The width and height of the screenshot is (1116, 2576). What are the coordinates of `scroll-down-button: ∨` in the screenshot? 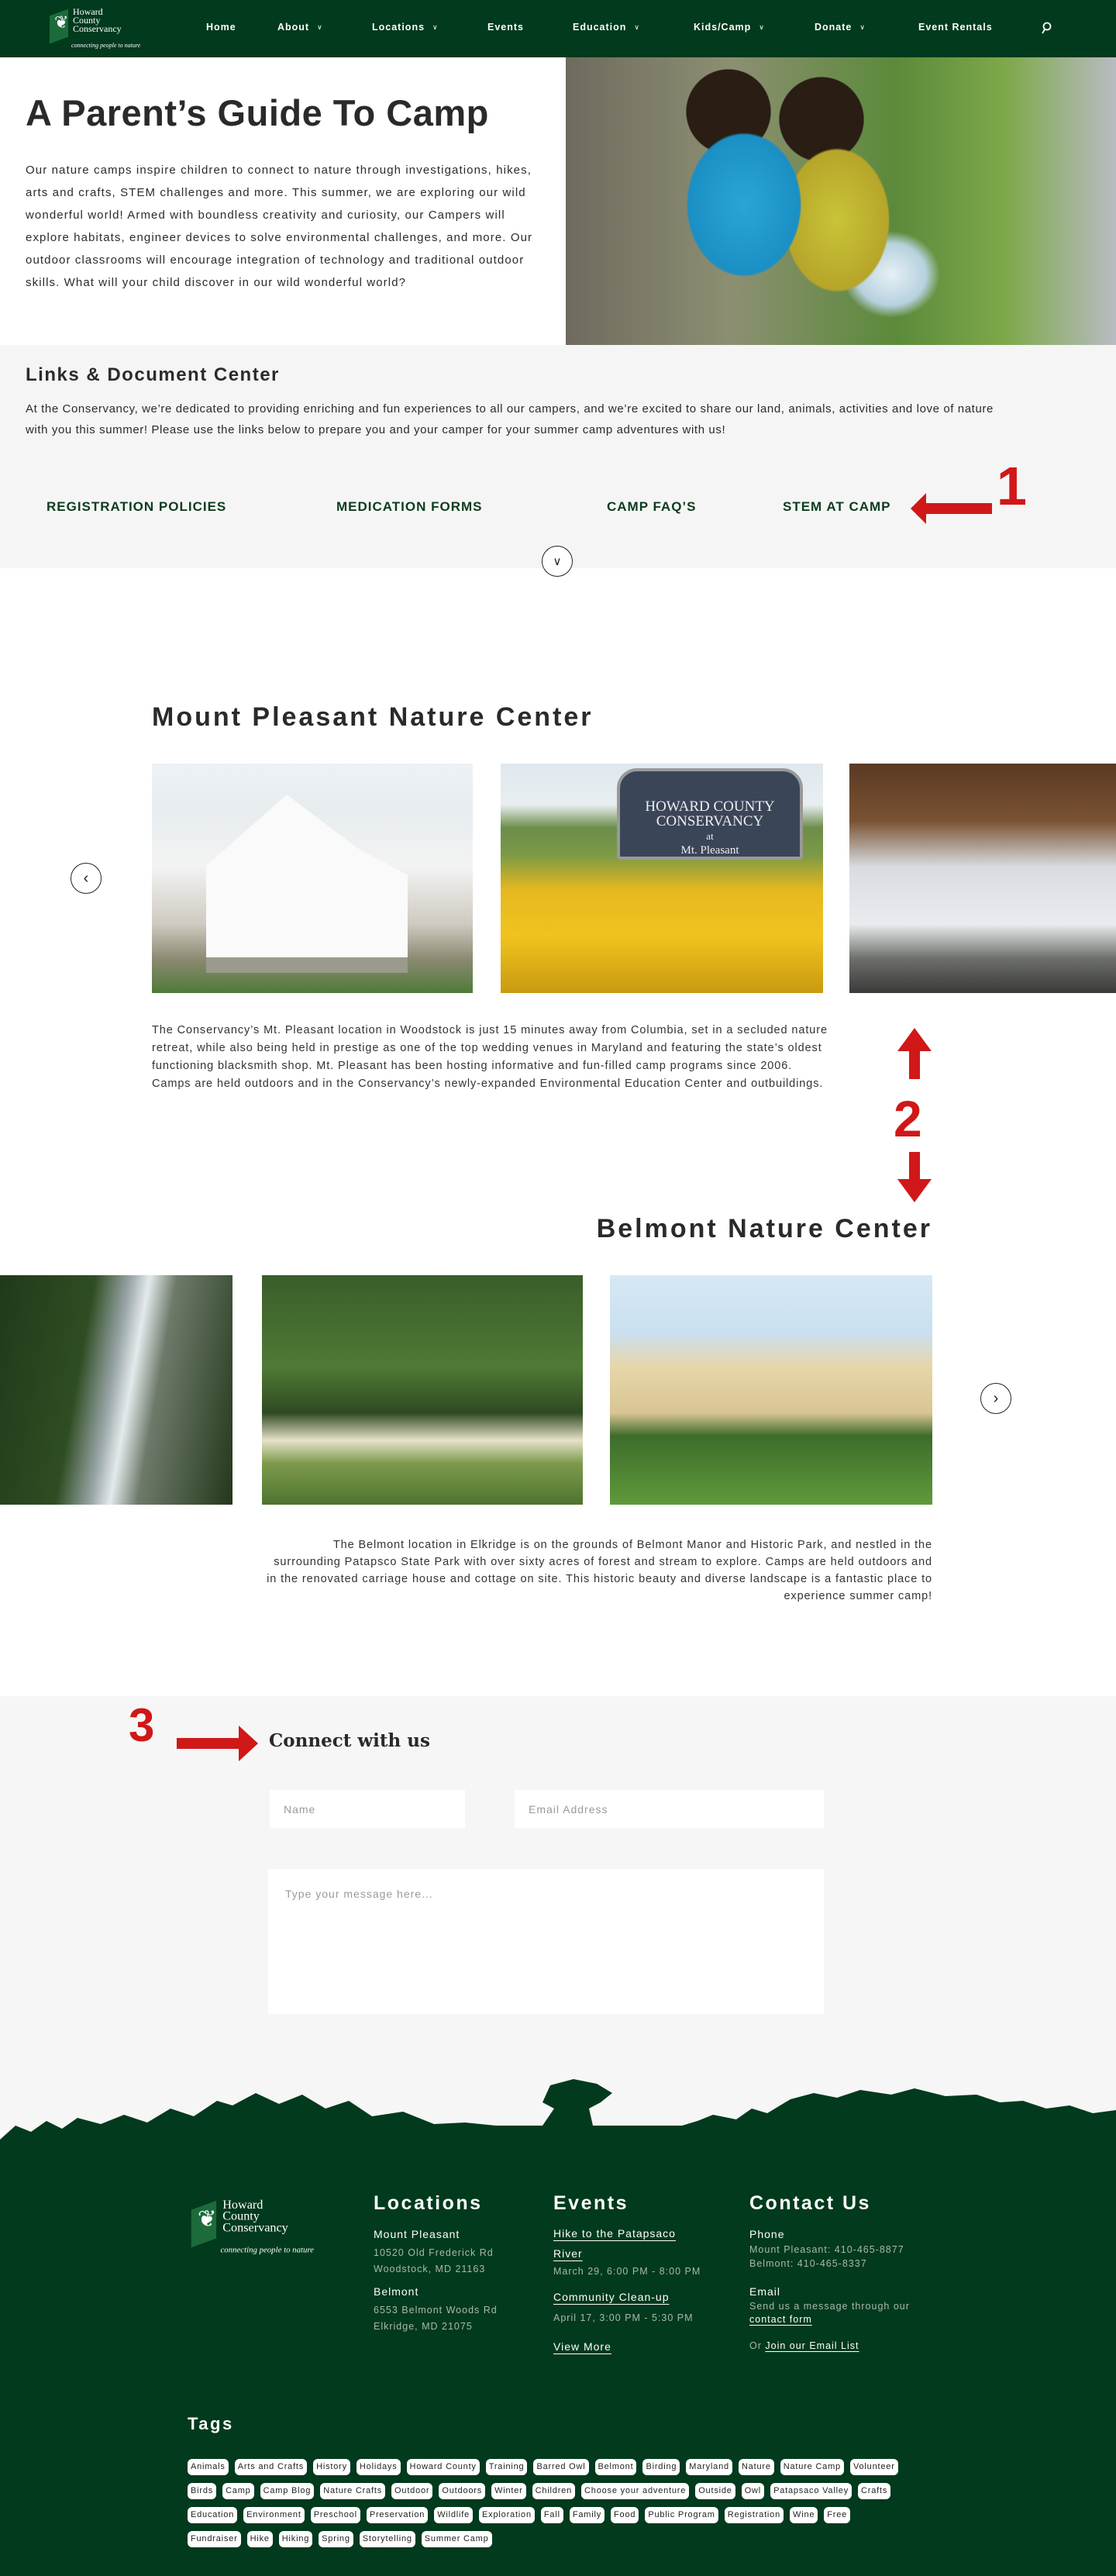 It's located at (557, 561).